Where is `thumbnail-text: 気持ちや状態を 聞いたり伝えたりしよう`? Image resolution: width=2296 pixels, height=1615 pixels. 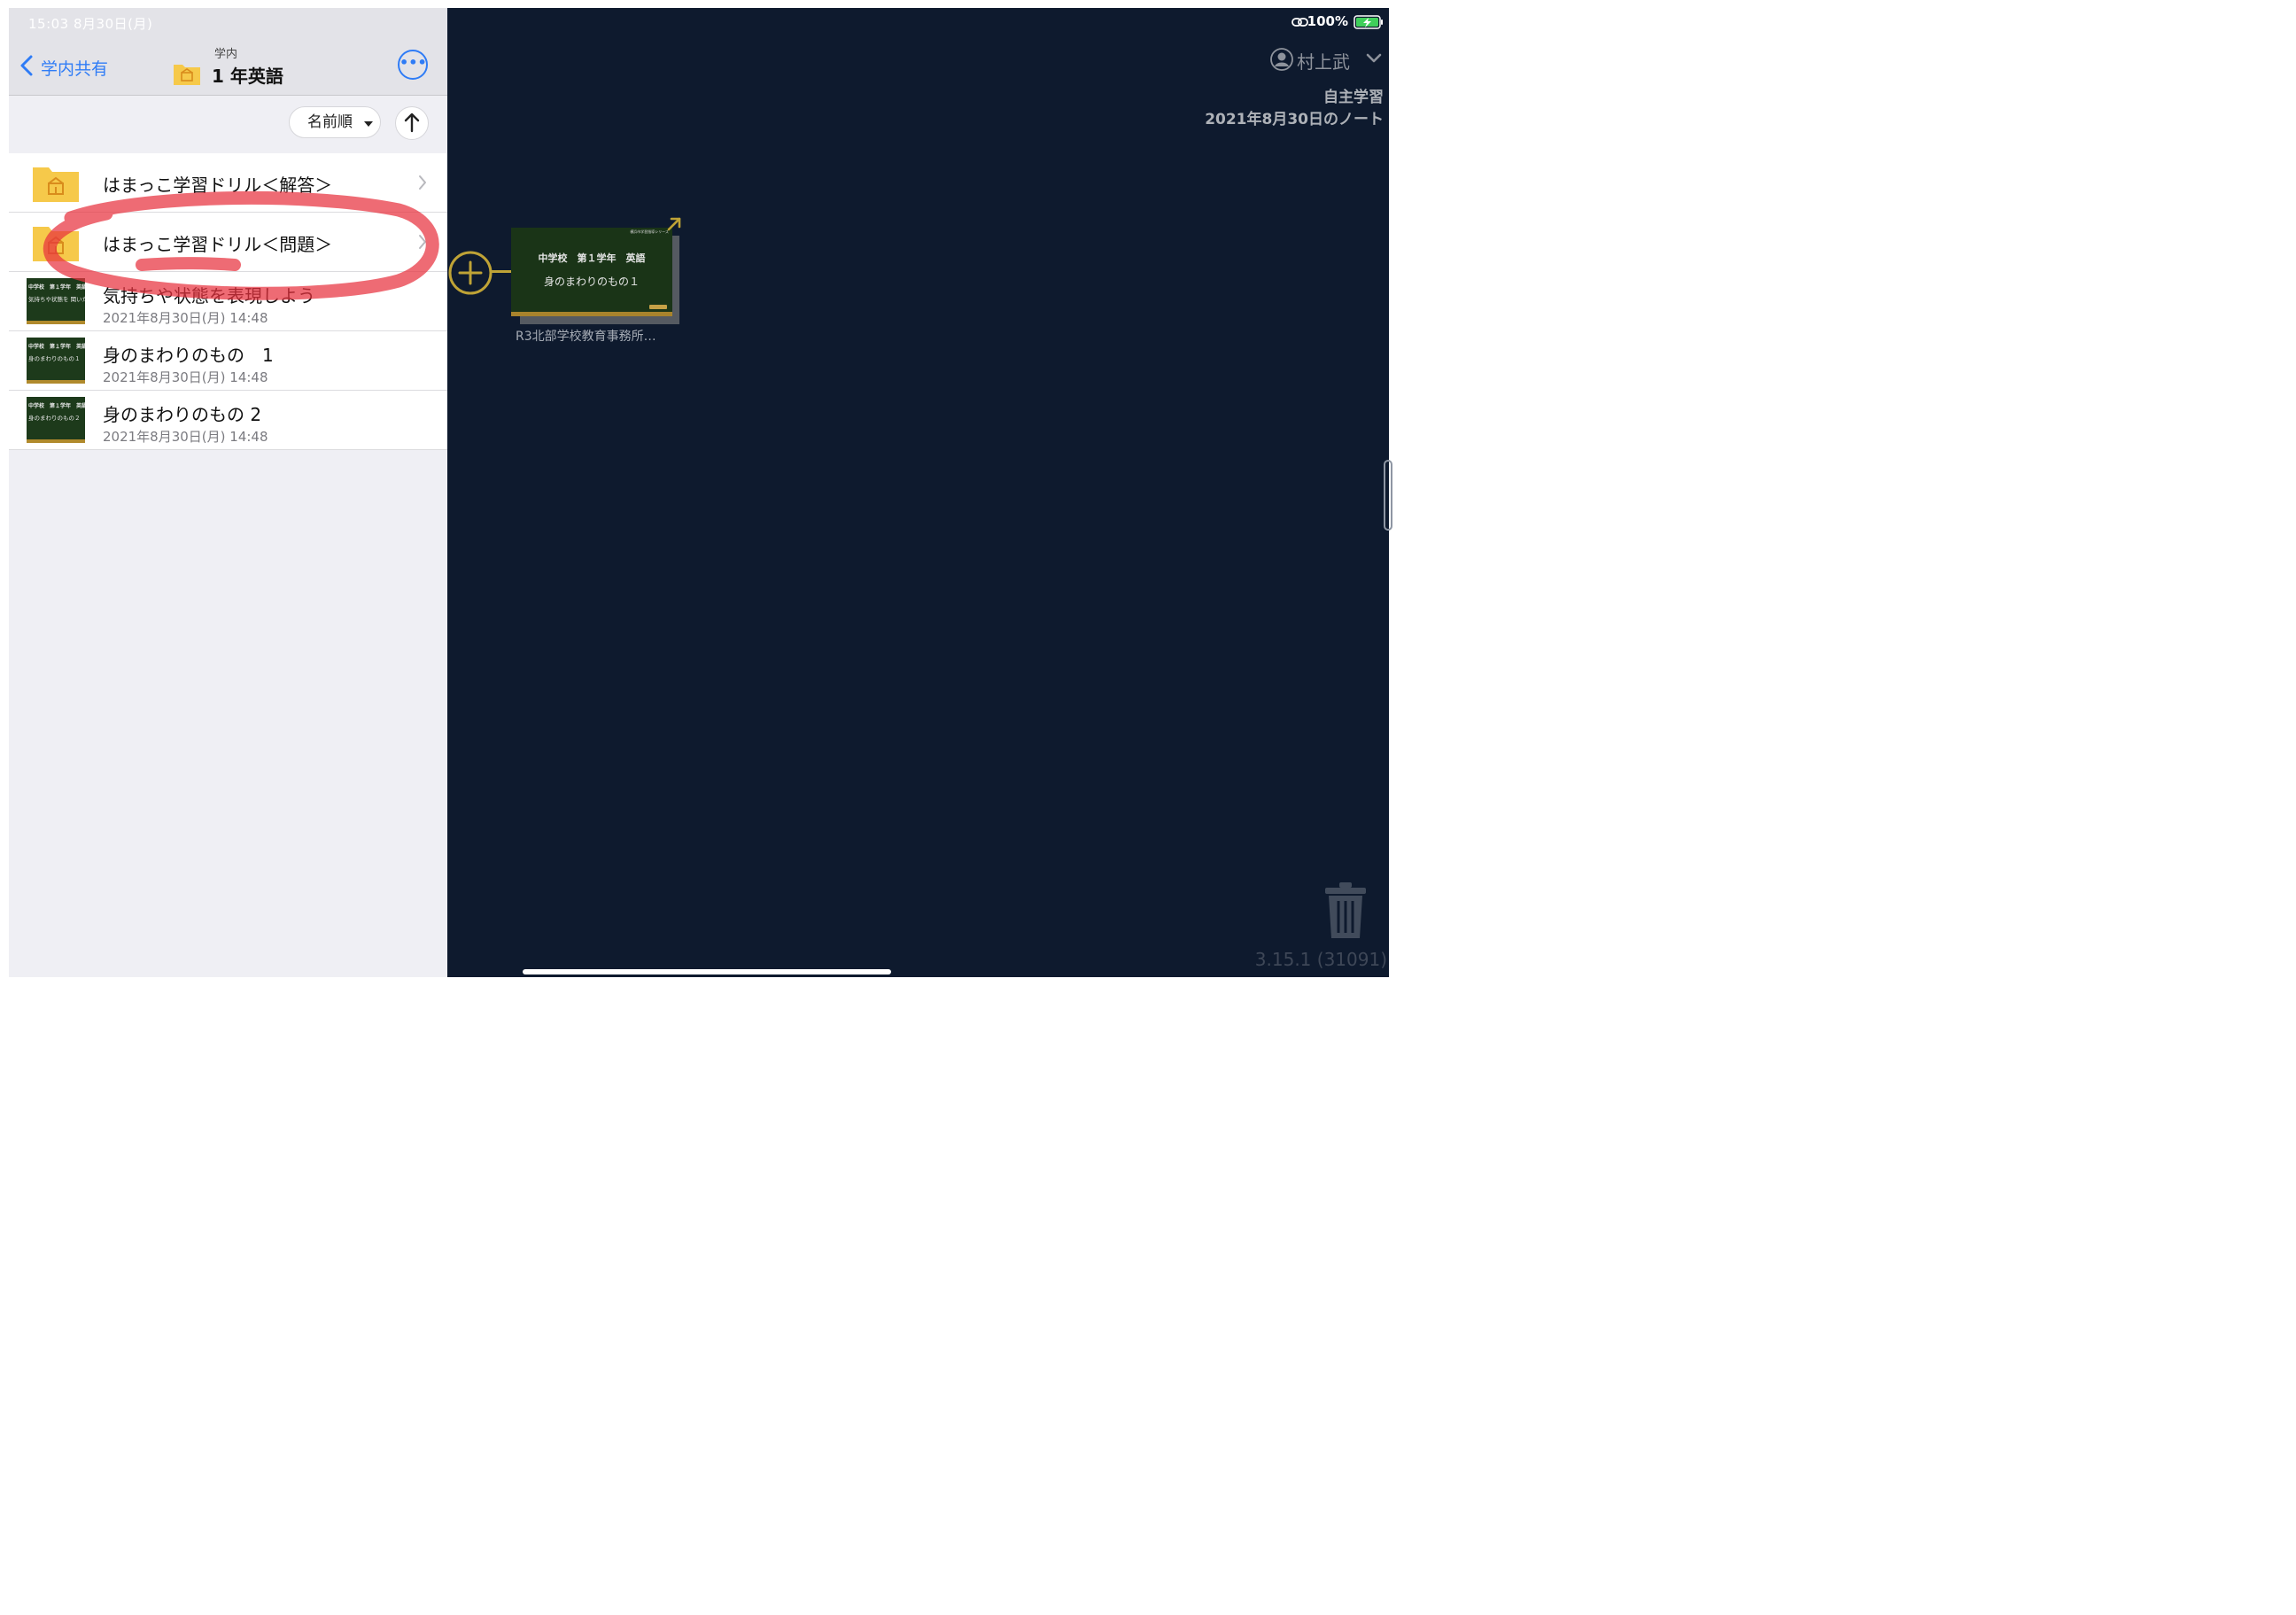
thumbnail-text: 気持ちや状態を 聞いたり伝えたりしよう is located at coordinates (56, 300).